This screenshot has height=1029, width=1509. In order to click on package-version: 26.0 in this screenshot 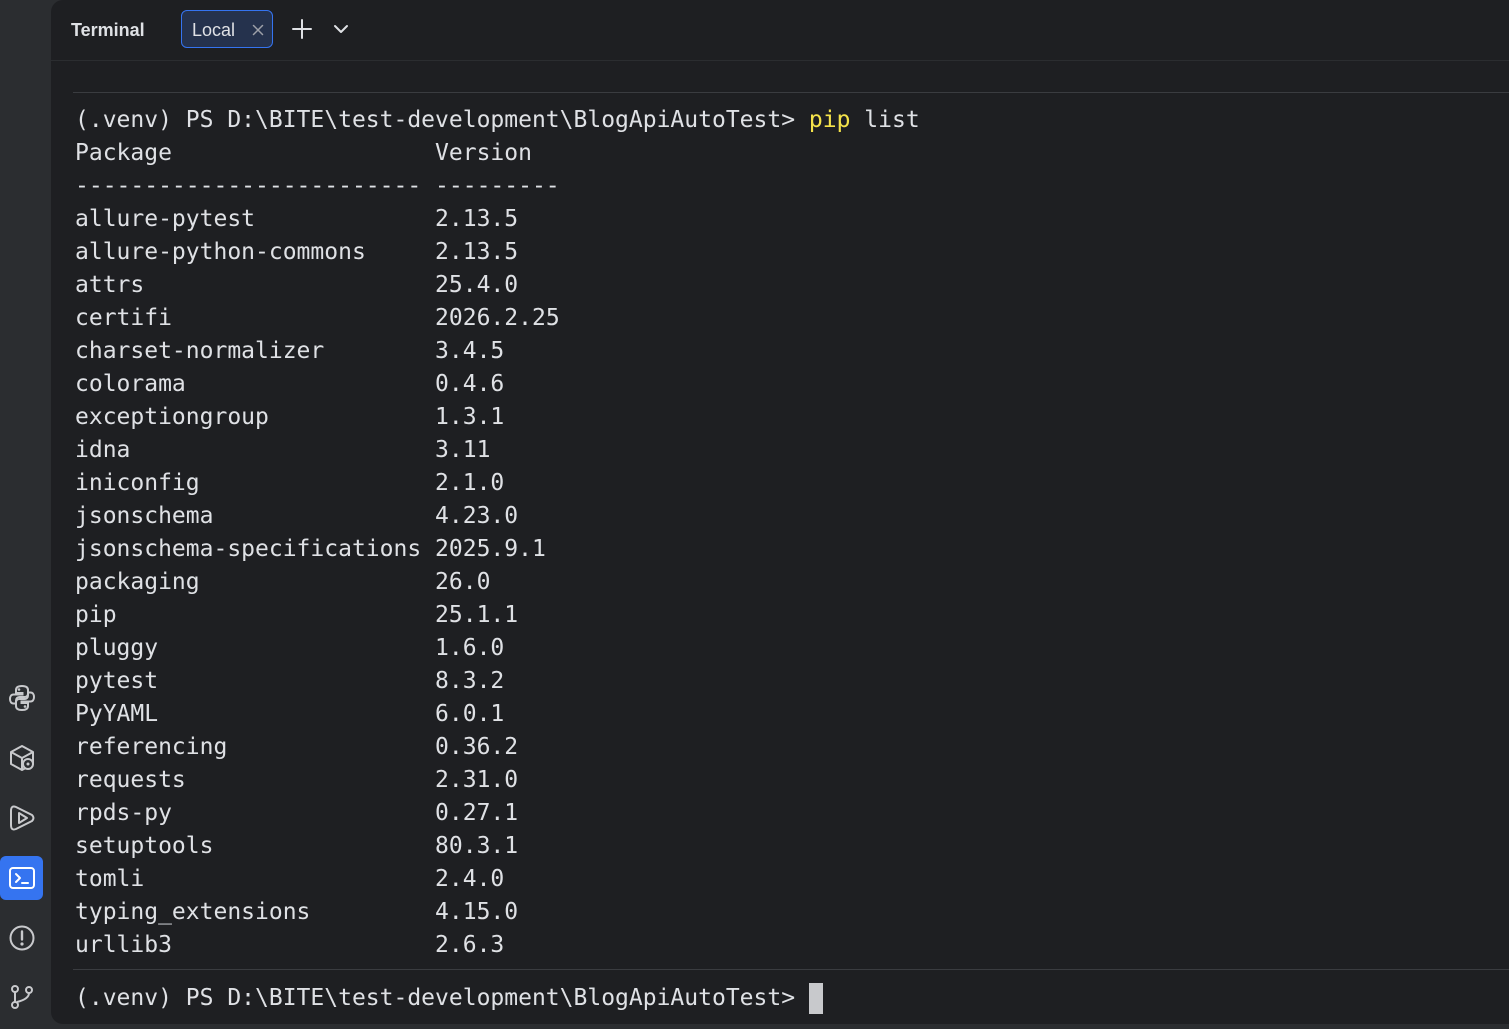, I will do `click(463, 582)`.